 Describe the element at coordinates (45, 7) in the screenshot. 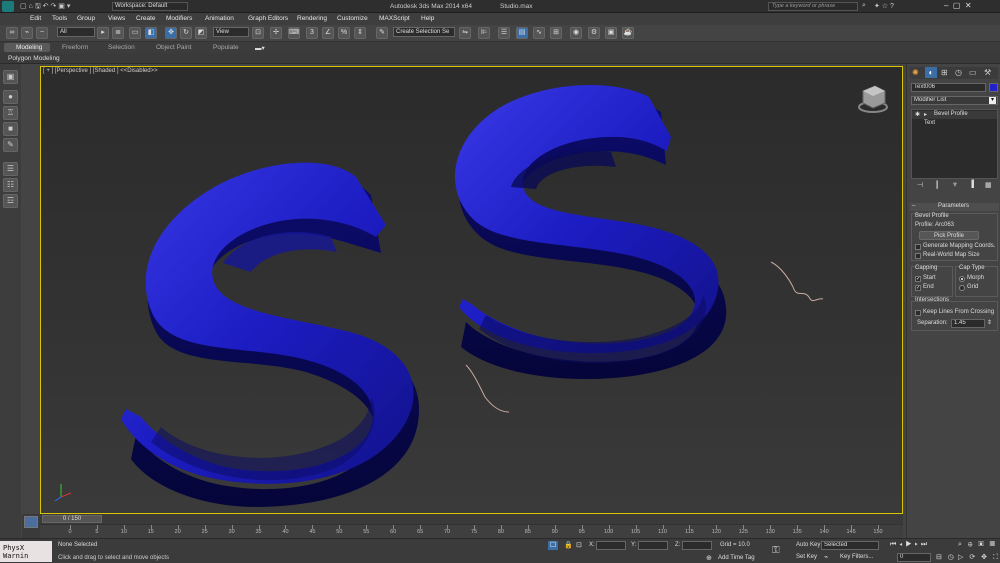

I see `quick-access-icons: ▢ ⌂ 🖫 ↶ ↷ ▣ ▾` at that location.